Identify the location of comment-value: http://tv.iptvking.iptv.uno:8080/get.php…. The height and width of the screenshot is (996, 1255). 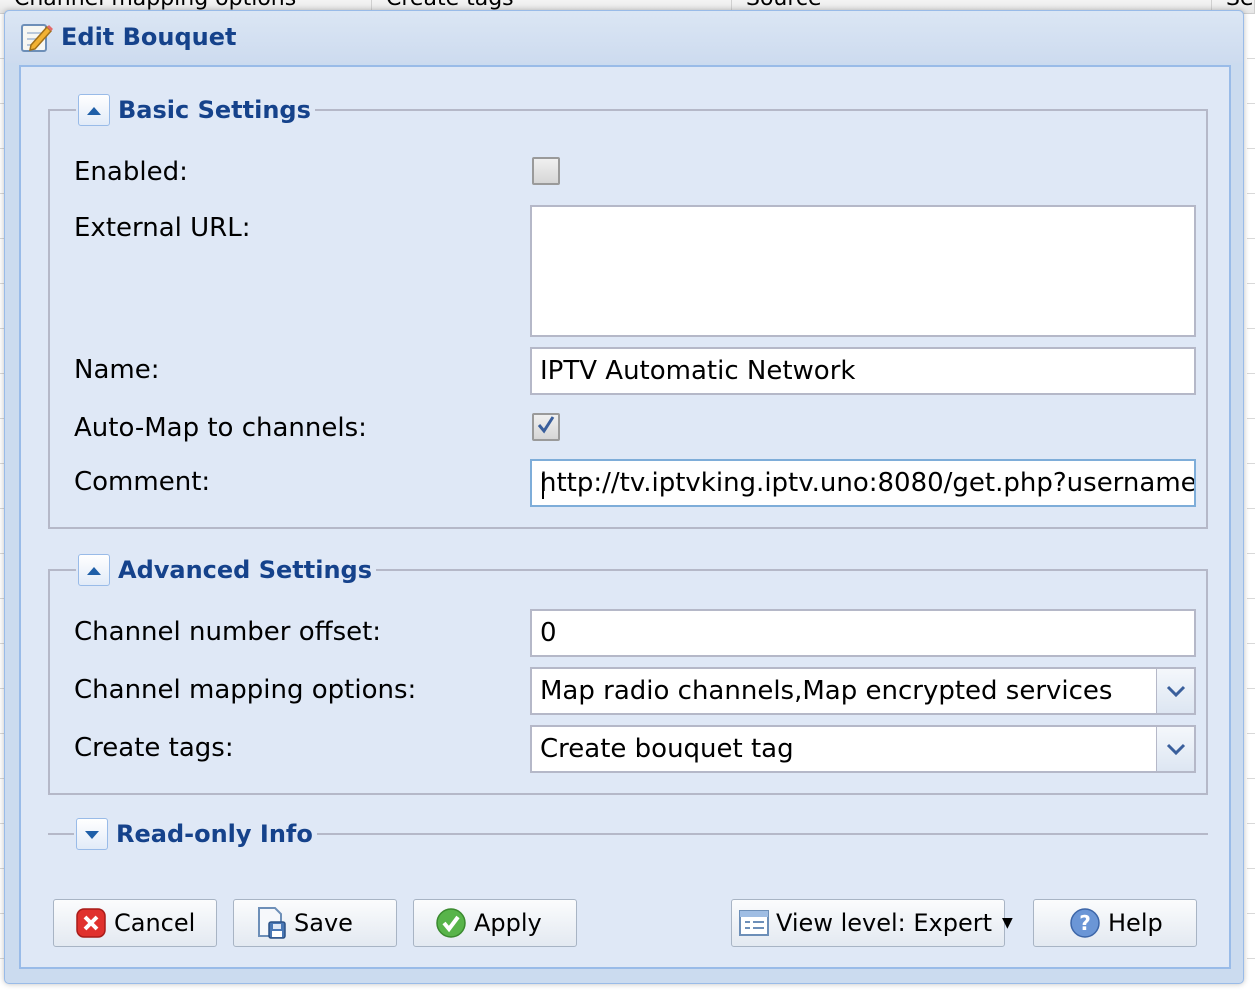
(868, 483).